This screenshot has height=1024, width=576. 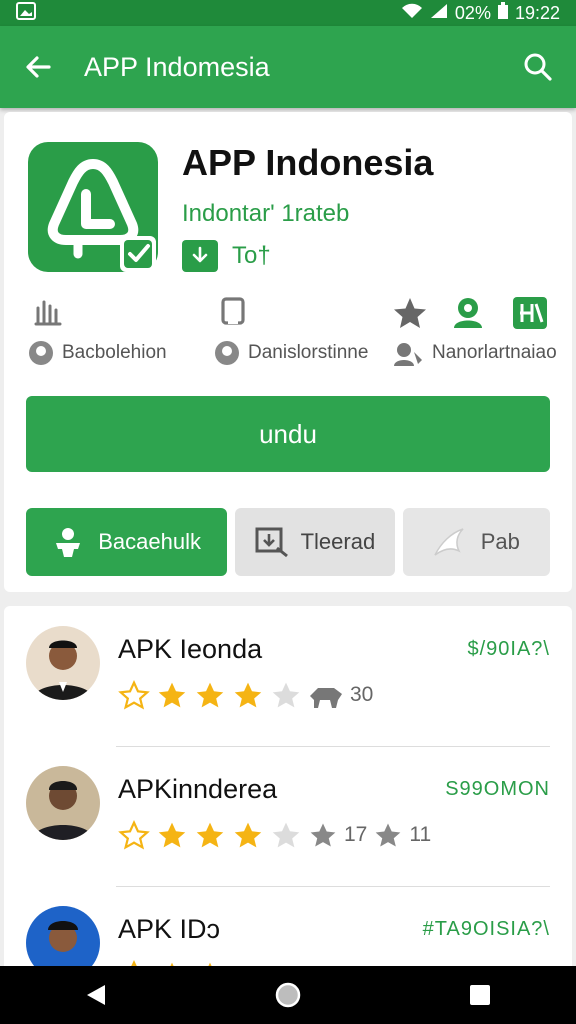 What do you see at coordinates (288, 434) in the screenshot?
I see `install-button: undu` at bounding box center [288, 434].